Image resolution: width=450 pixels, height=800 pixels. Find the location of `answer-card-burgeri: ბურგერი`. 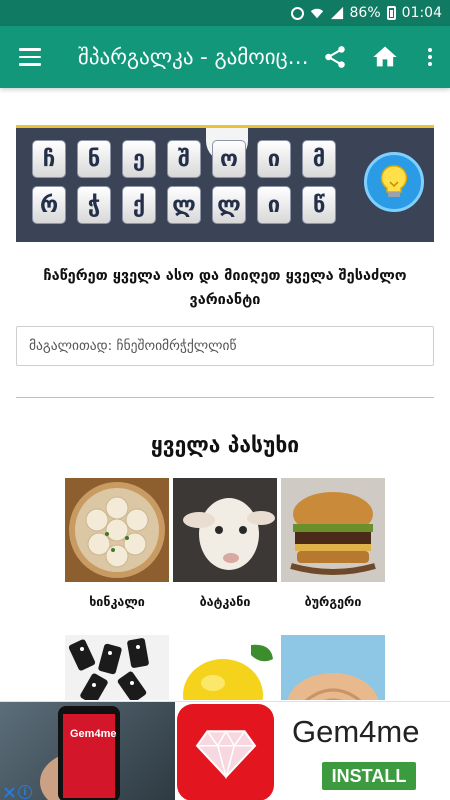

answer-card-burgeri: ბურგერი is located at coordinates (333, 543).